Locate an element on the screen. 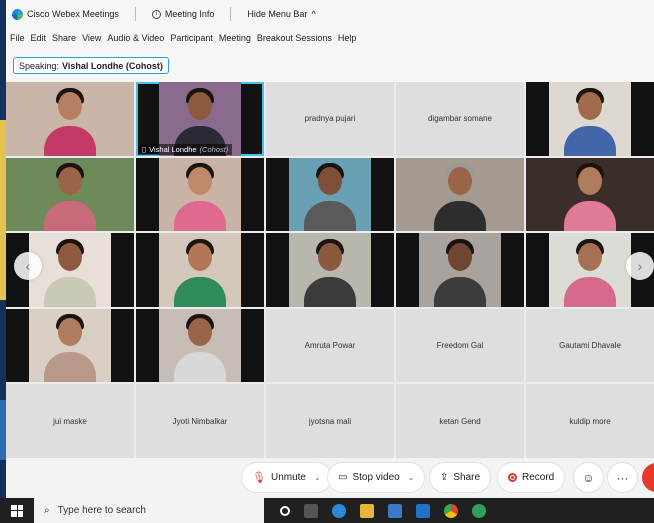 Image resolution: width=654 pixels, height=523 pixels. participant-tile-active: ▯ Vishal Londhe (Cohost) is located at coordinates (200, 119).